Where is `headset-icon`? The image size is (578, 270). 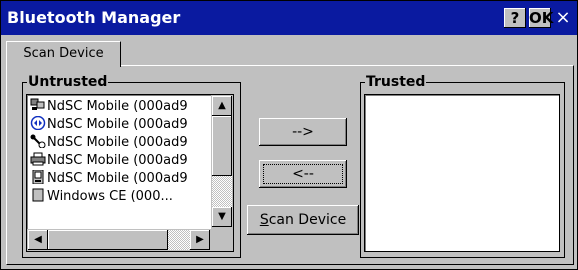 headset-icon is located at coordinates (38, 141).